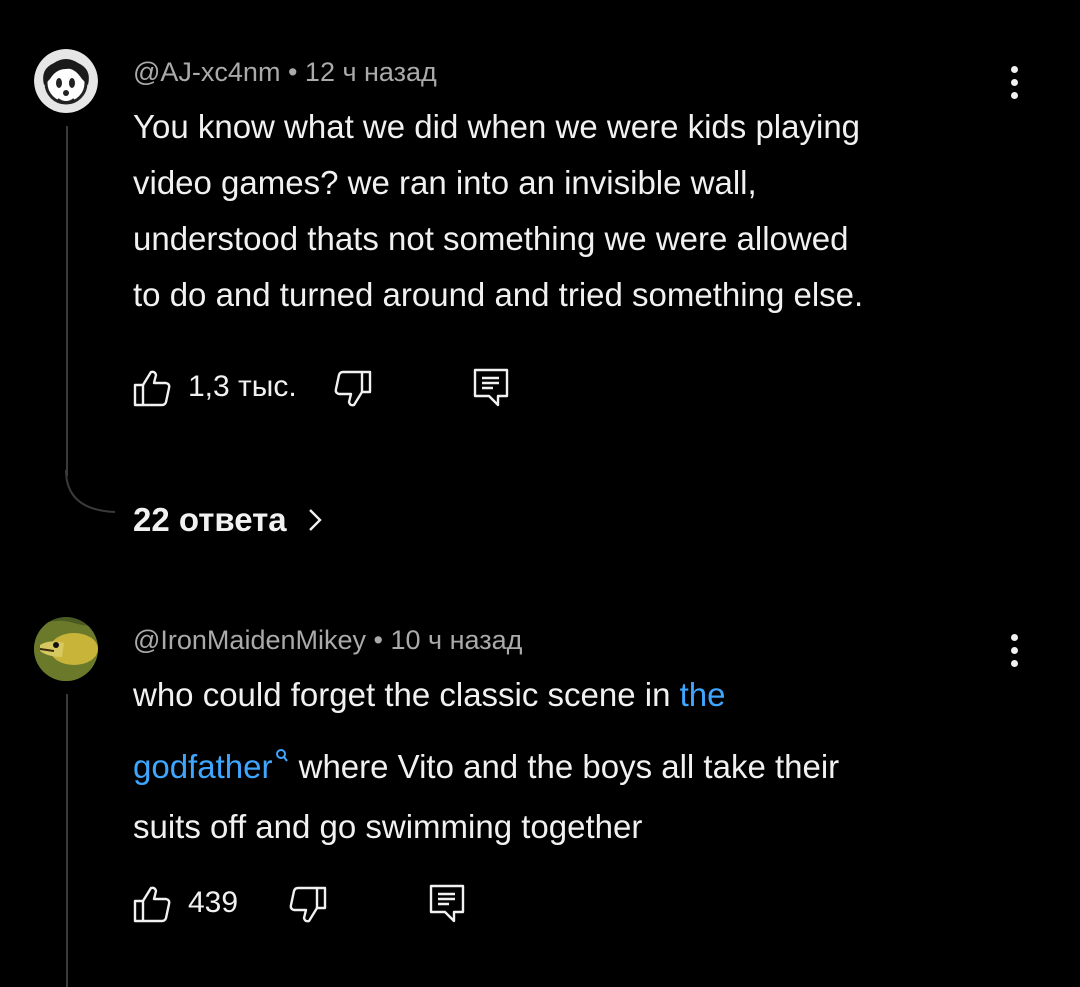 Image resolution: width=1080 pixels, height=987 pixels. I want to click on search-link: the, so click(703, 694).